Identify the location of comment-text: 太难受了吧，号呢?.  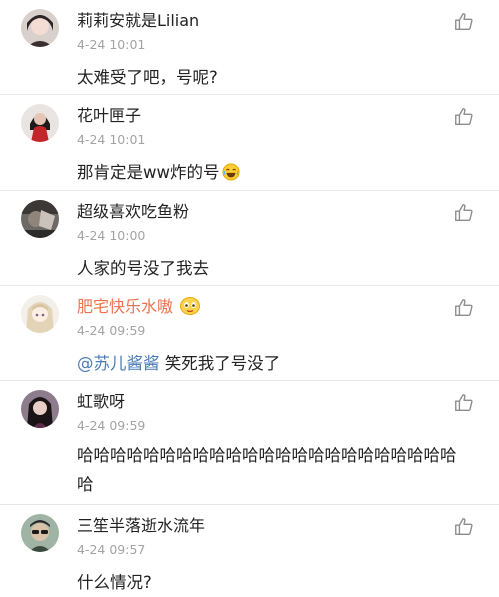
(147, 77).